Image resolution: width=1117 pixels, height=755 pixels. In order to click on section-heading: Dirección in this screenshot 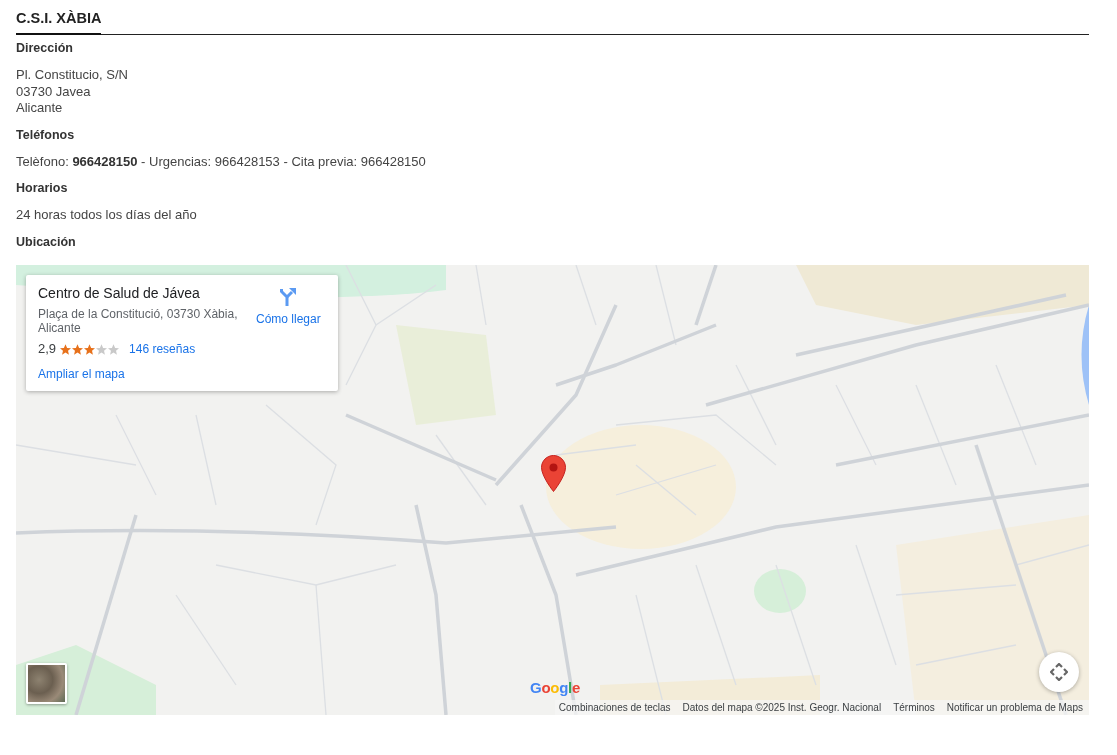, I will do `click(44, 48)`.